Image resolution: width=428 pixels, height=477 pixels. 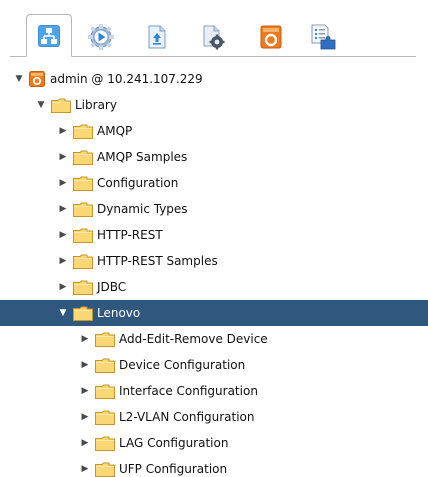 I want to click on document-upload-icon, so click(x=157, y=37).